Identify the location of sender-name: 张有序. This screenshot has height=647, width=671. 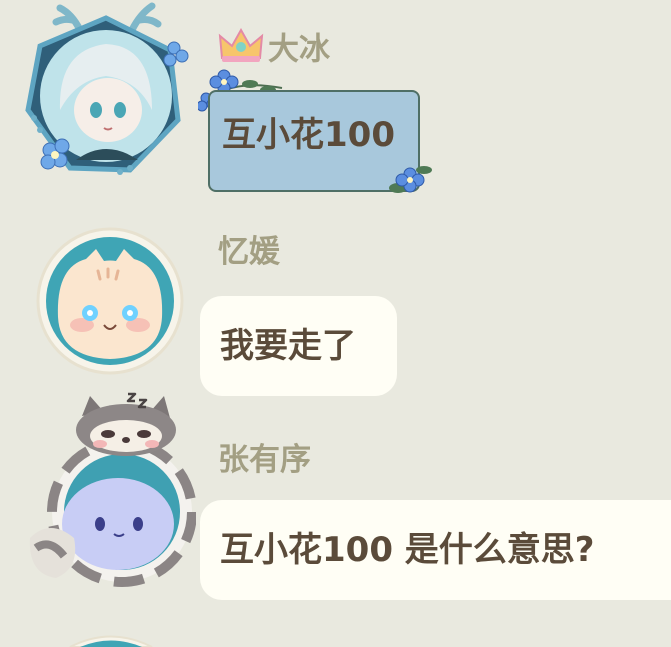
(264, 460).